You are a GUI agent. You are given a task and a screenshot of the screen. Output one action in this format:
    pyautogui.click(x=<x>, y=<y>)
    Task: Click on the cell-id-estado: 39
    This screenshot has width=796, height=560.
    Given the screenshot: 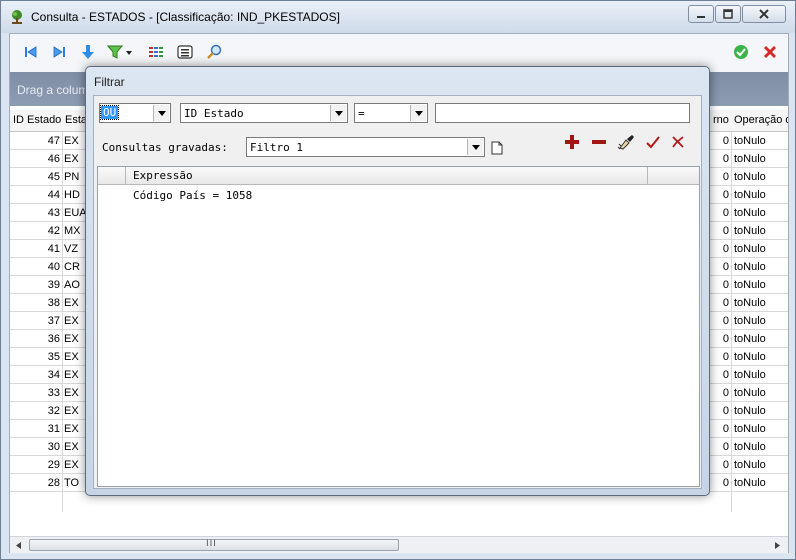 What is the action you would take?
    pyautogui.click(x=53, y=285)
    